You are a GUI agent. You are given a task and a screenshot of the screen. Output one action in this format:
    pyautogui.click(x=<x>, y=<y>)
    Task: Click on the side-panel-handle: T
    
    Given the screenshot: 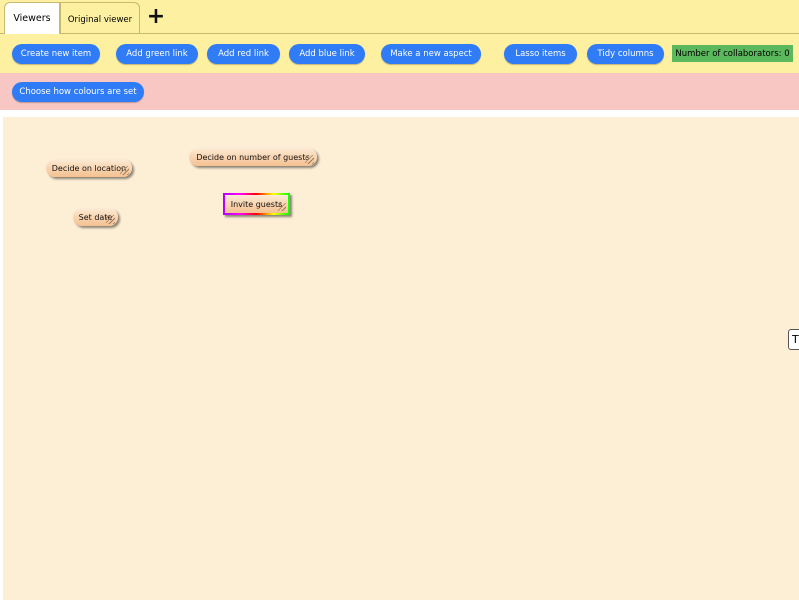 What is the action you would take?
    pyautogui.click(x=793, y=339)
    